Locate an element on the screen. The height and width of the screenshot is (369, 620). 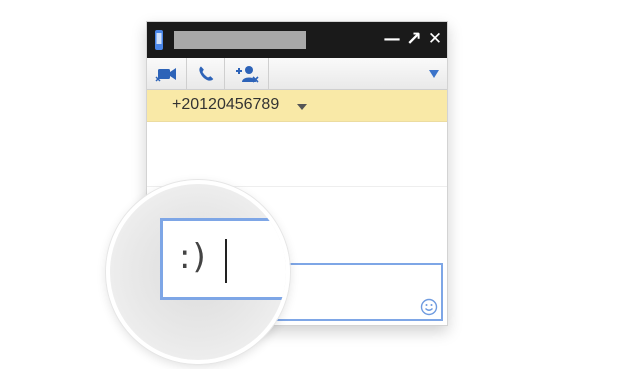
toolbar is located at coordinates (297, 74).